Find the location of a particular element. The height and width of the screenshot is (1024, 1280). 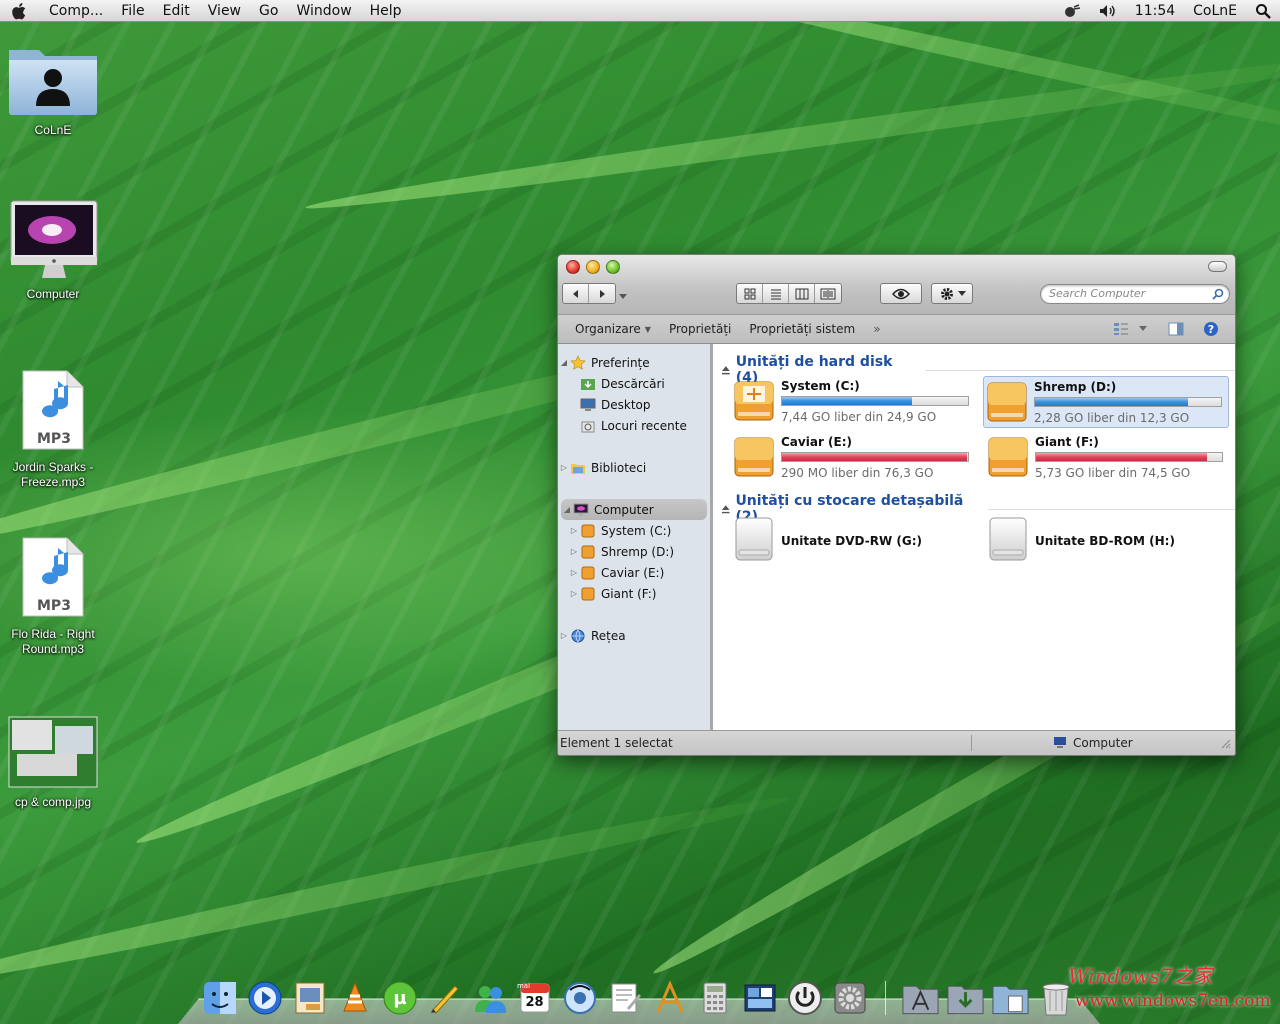

view-options-icon is located at coordinates (1121, 329).